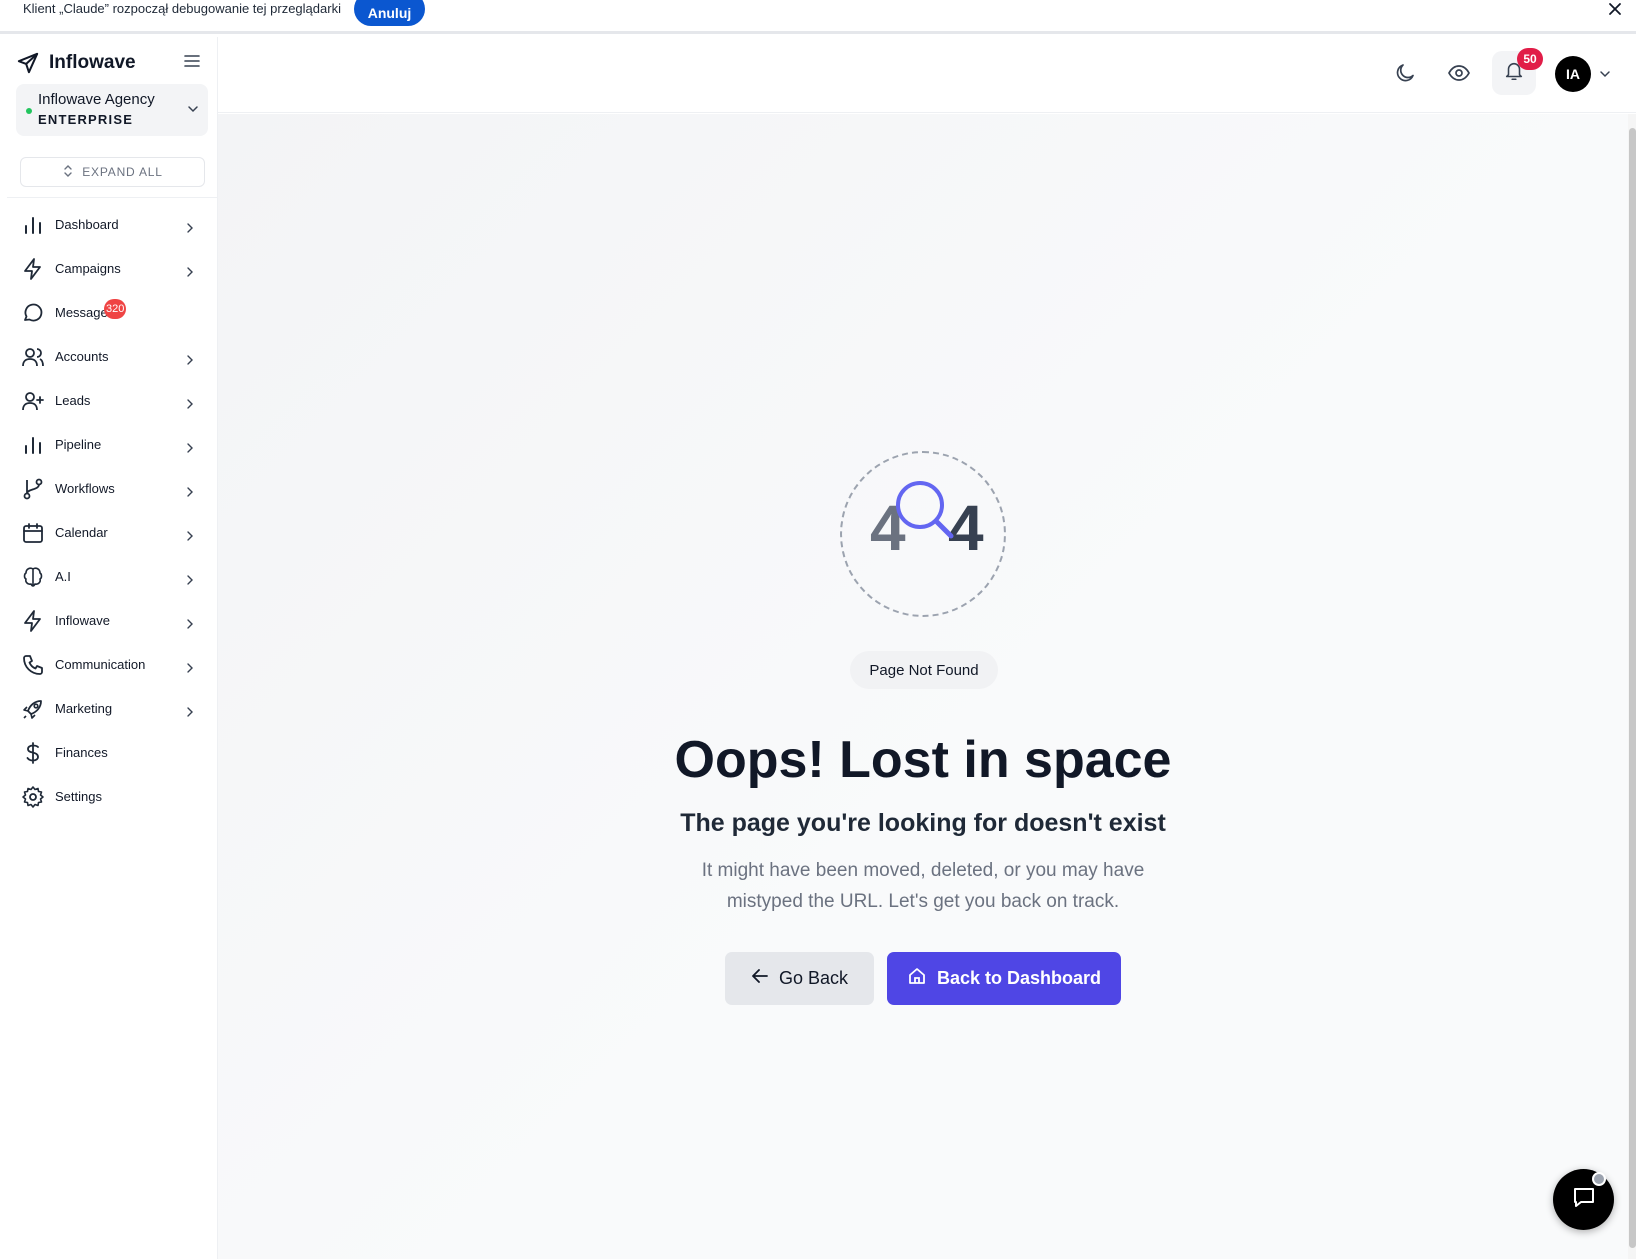 The image size is (1636, 1259). What do you see at coordinates (81, 532) in the screenshot?
I see `sidebar-item-label: Calendar` at bounding box center [81, 532].